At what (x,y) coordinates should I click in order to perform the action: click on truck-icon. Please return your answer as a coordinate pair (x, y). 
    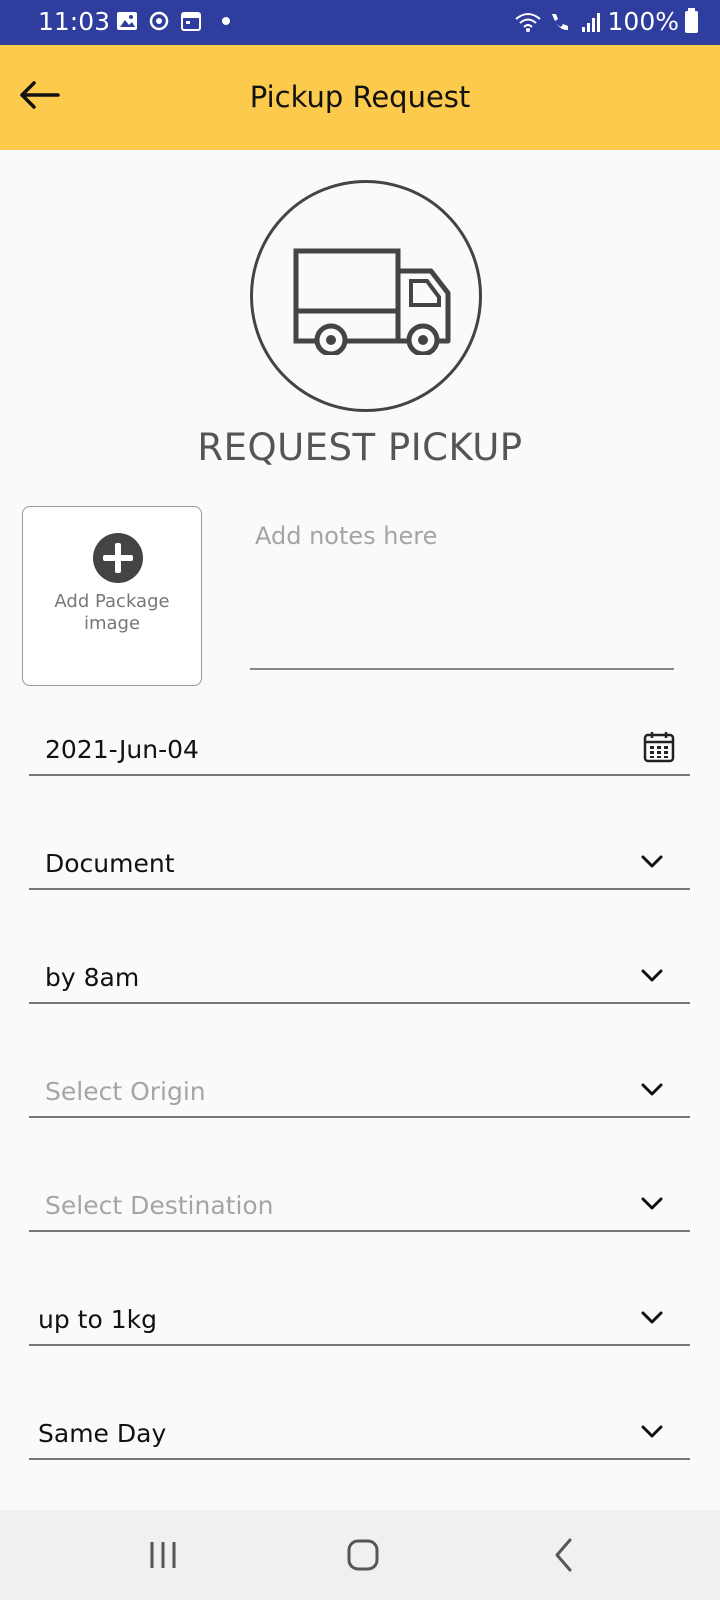
    Looking at the image, I should click on (372, 301).